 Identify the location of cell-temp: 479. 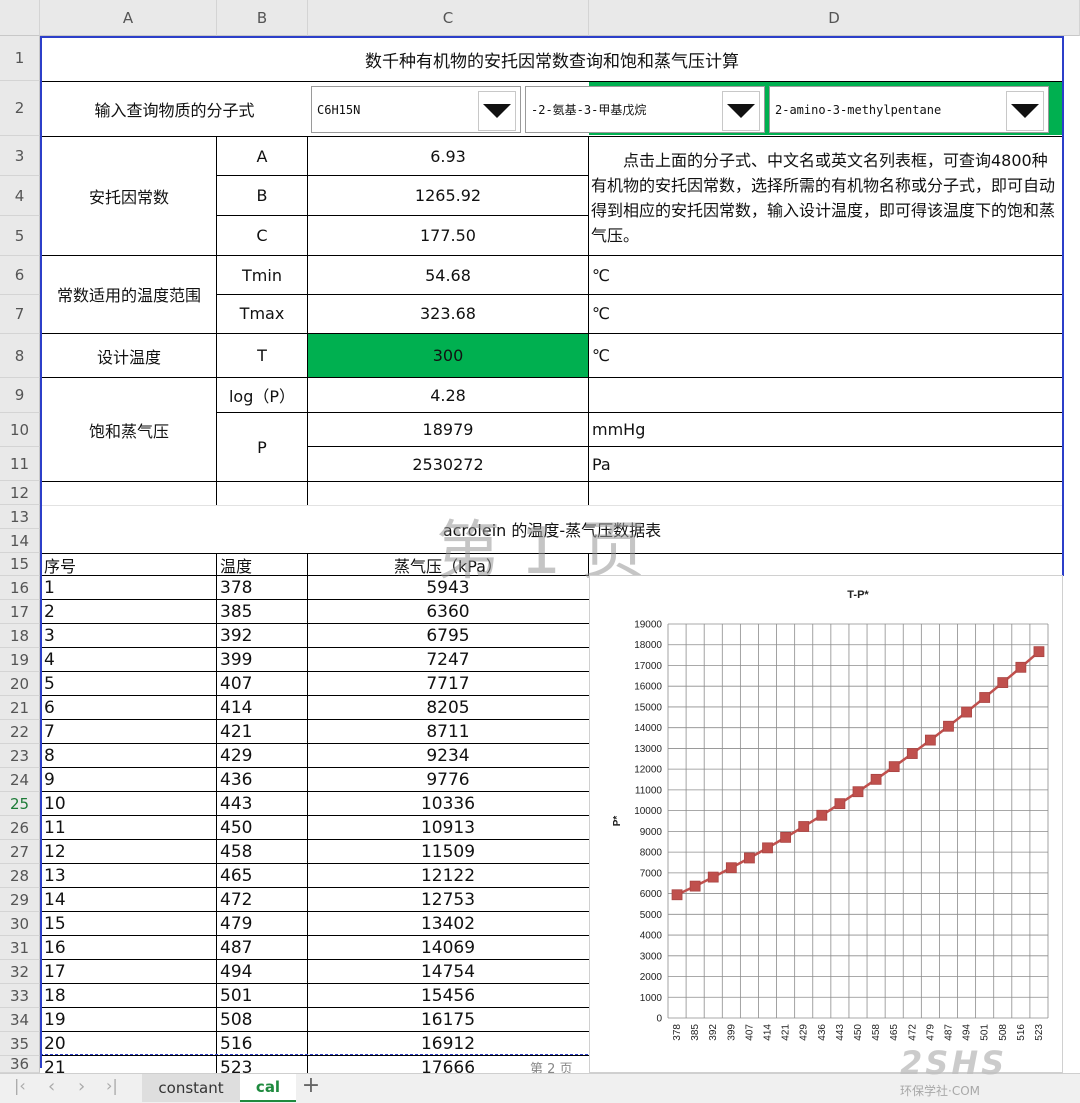
(262, 924).